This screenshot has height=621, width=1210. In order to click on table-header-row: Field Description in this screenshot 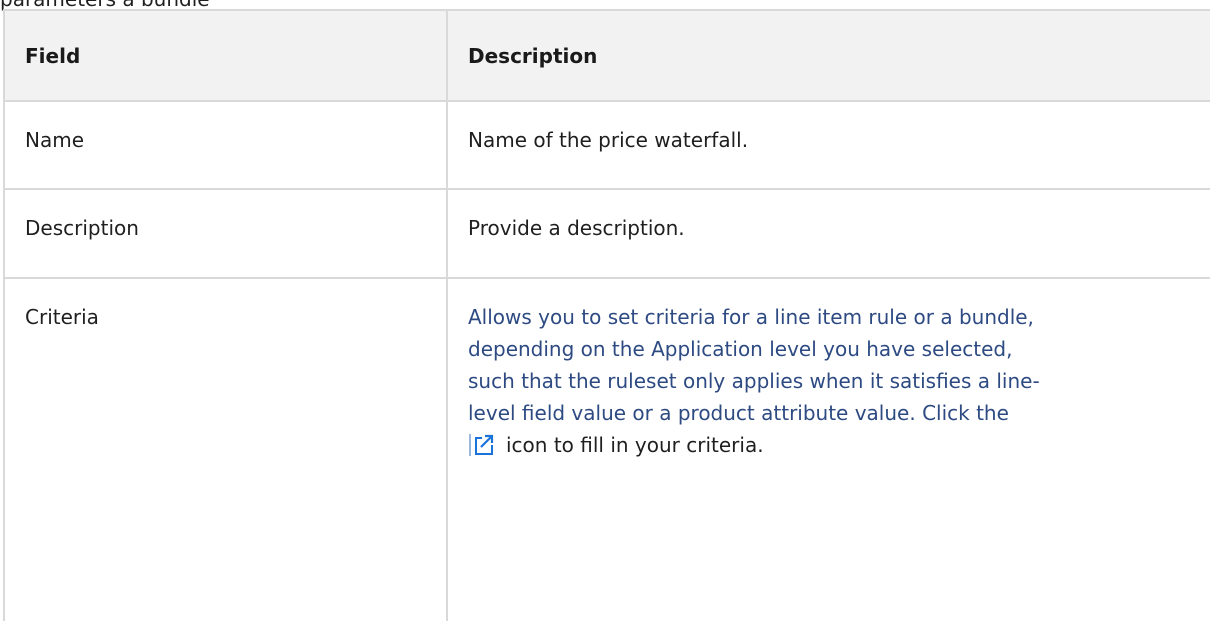, I will do `click(606, 55)`.